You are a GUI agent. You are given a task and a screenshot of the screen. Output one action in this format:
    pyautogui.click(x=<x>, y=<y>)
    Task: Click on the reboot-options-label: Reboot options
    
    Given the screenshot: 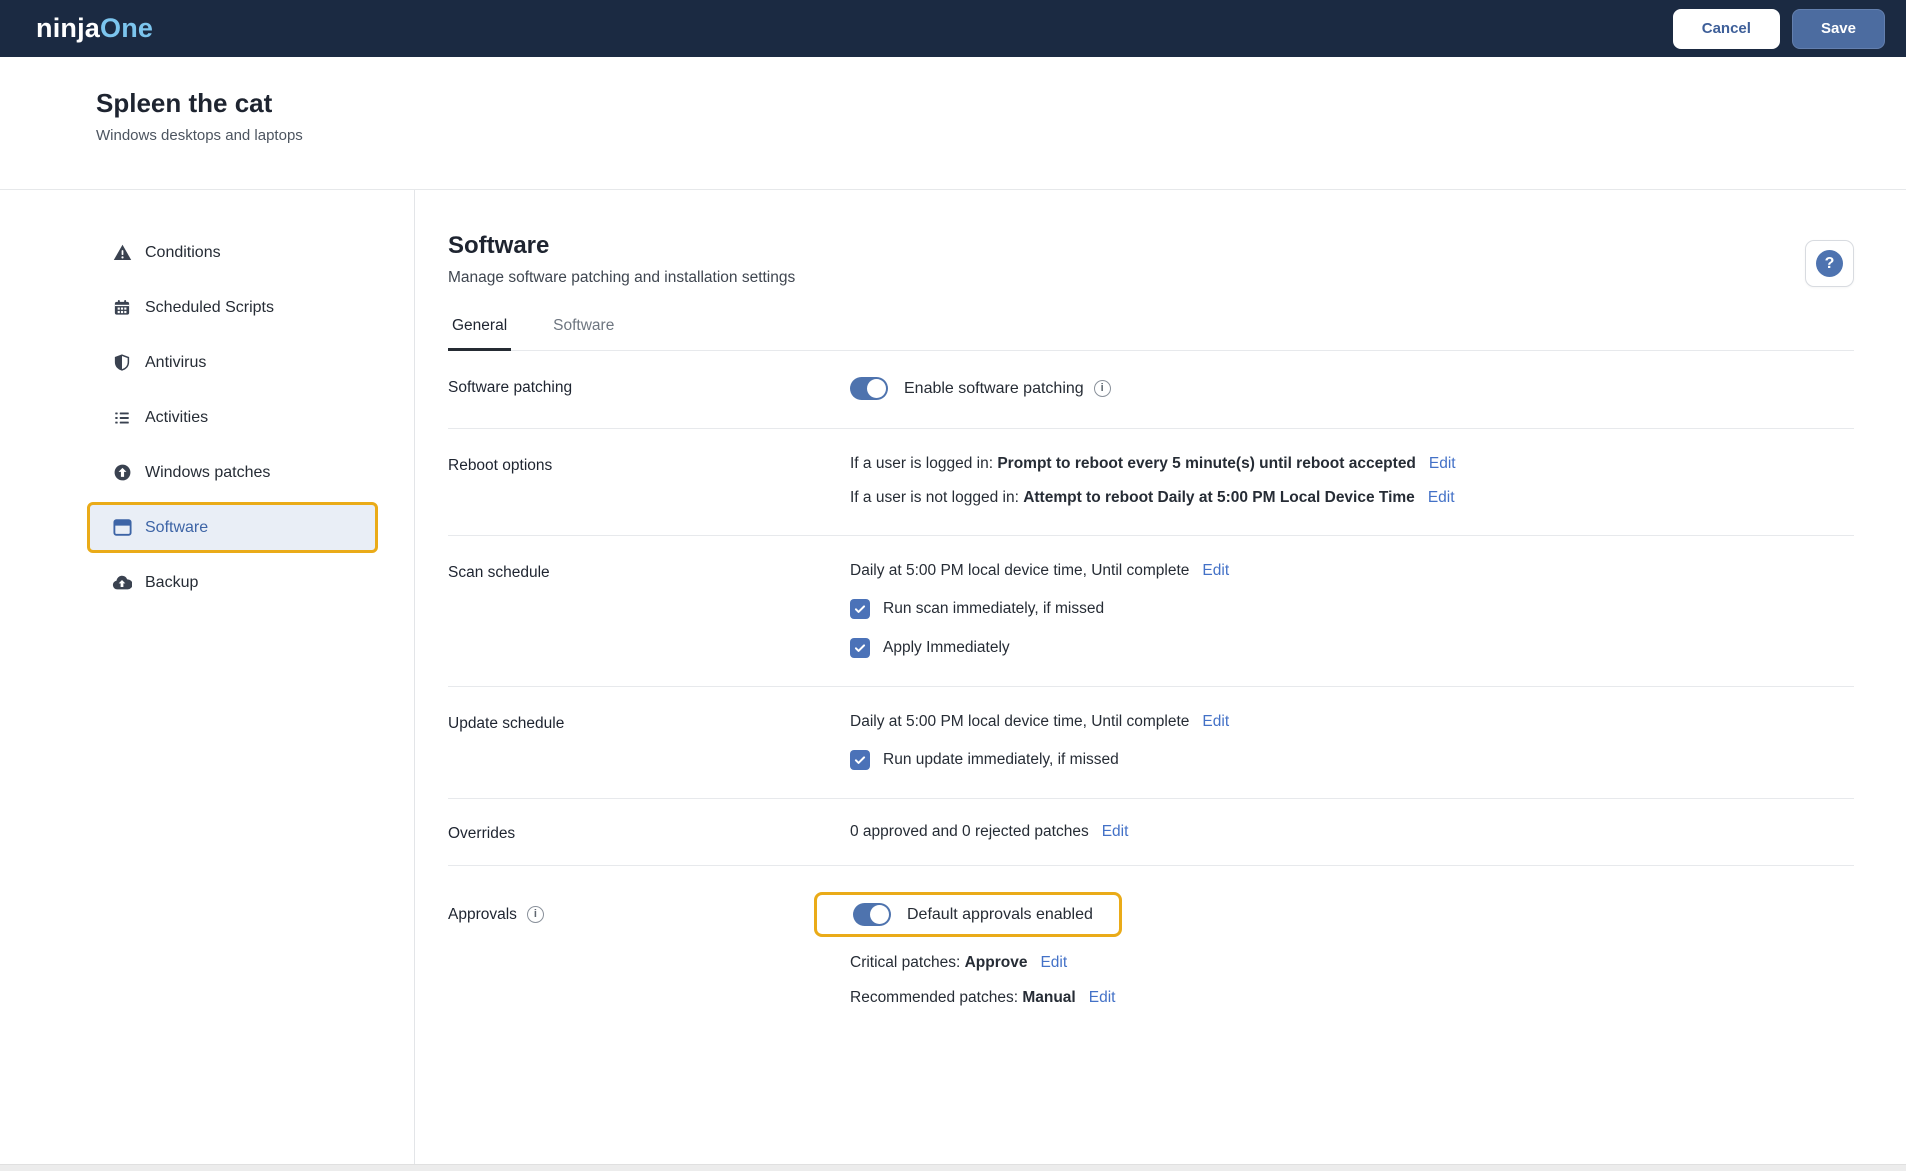 What is the action you would take?
    pyautogui.click(x=500, y=465)
    